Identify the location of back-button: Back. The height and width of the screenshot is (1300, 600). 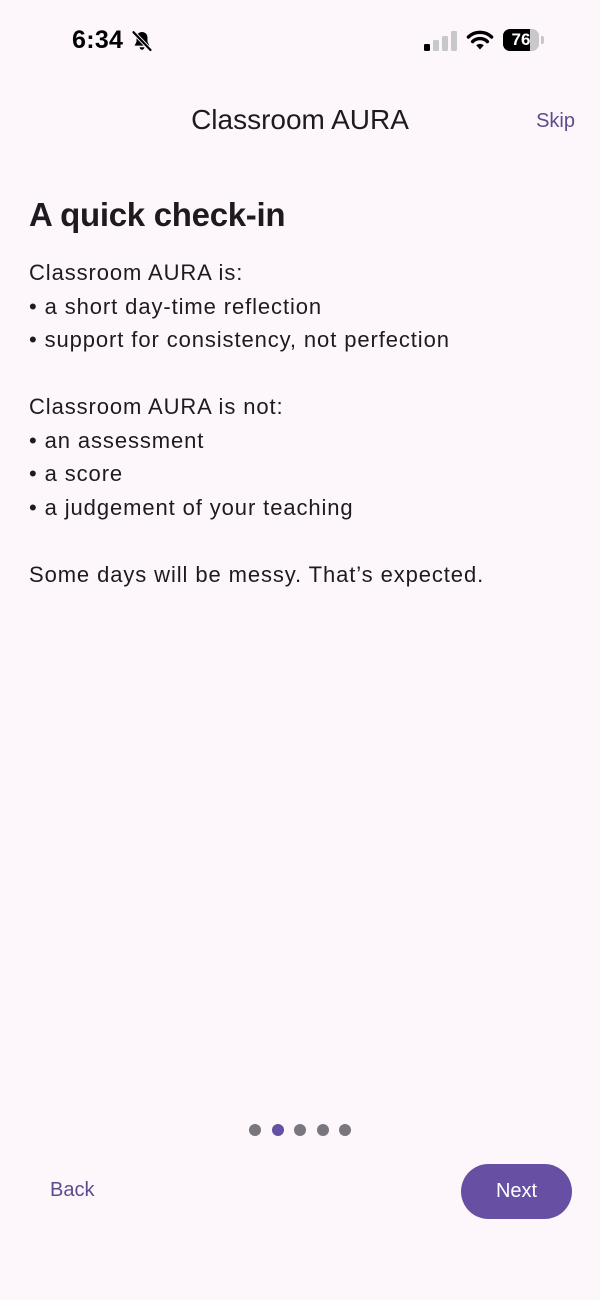
(72, 1190).